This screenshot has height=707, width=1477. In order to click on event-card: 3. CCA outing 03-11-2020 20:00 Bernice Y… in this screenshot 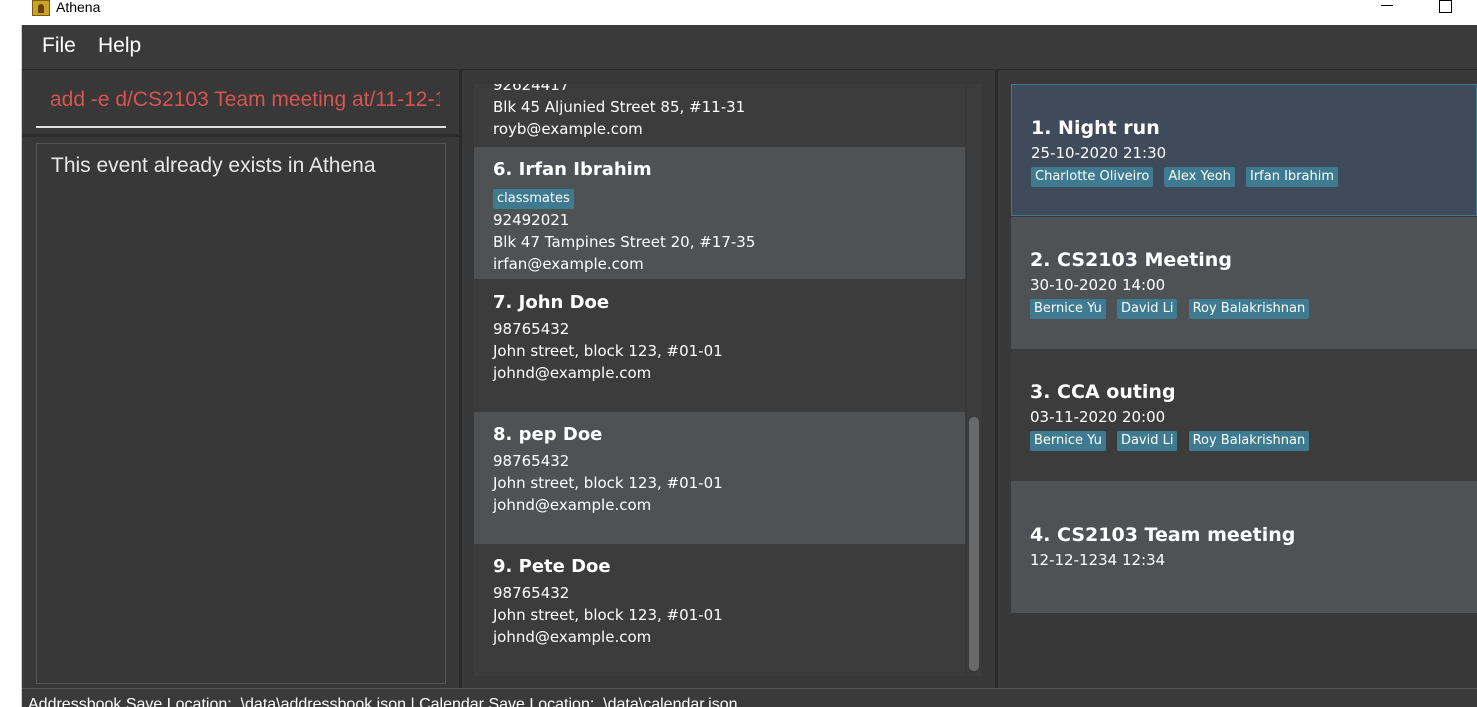, I will do `click(1244, 415)`.